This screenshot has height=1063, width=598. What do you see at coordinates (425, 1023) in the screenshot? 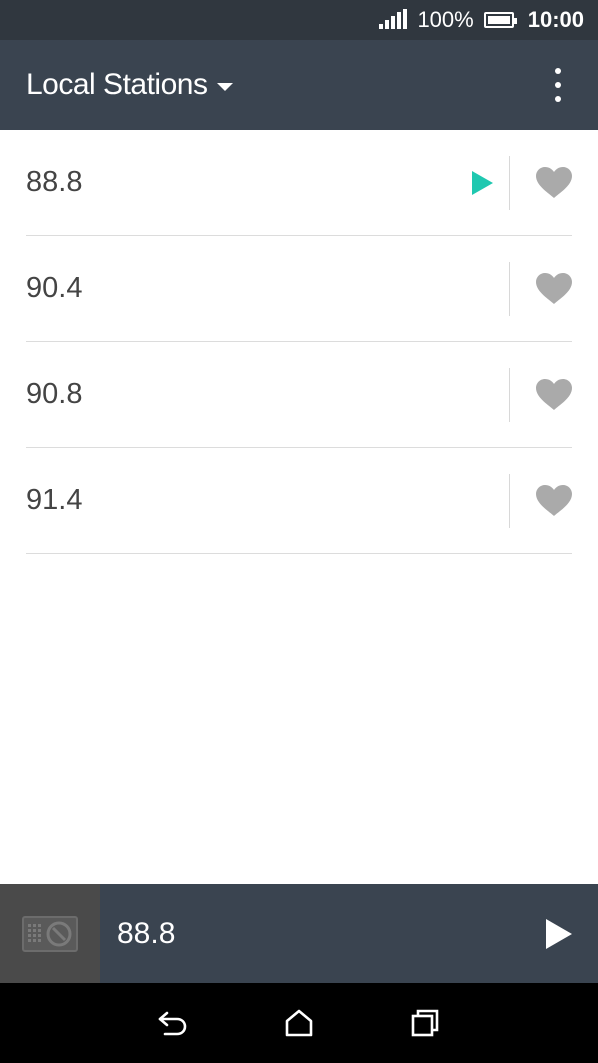
I see `recents-icon` at bounding box center [425, 1023].